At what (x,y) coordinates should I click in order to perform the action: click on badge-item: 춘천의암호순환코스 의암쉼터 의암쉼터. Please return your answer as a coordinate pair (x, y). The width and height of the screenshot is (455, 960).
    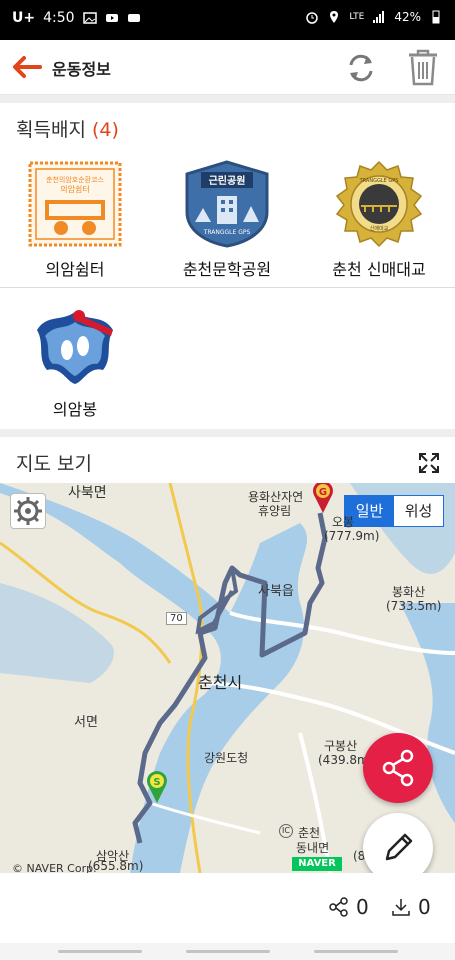
    Looking at the image, I should click on (75, 220).